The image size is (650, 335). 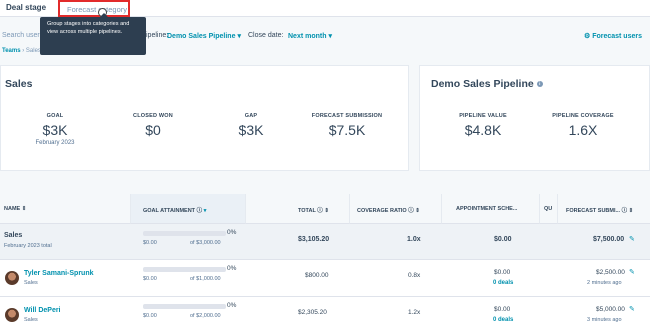 What do you see at coordinates (609, 239) in the screenshot?
I see `forecast-value: $7,500.00` at bounding box center [609, 239].